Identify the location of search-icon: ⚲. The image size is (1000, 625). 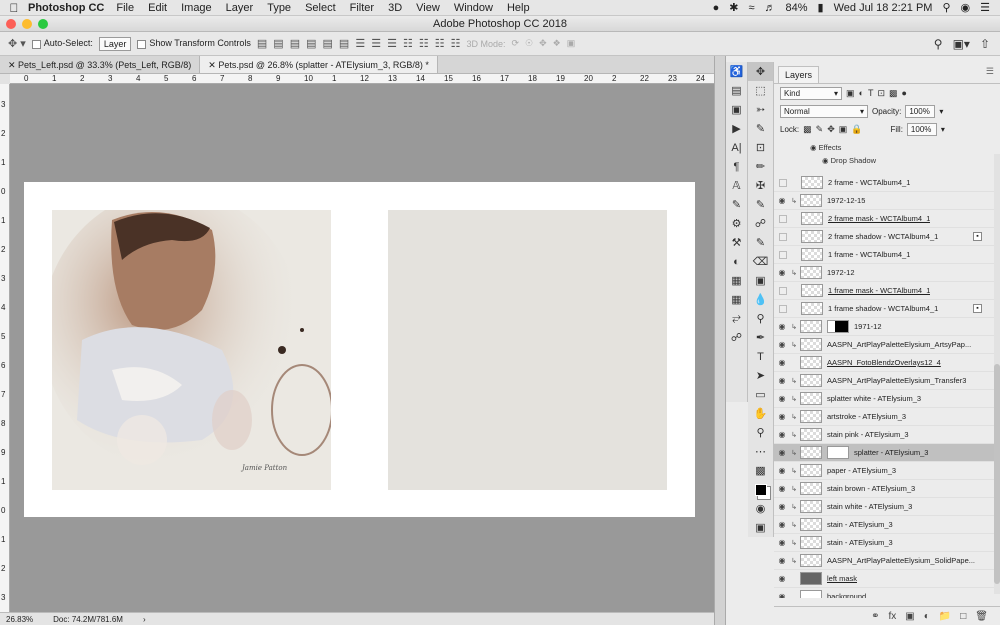
(938, 44).